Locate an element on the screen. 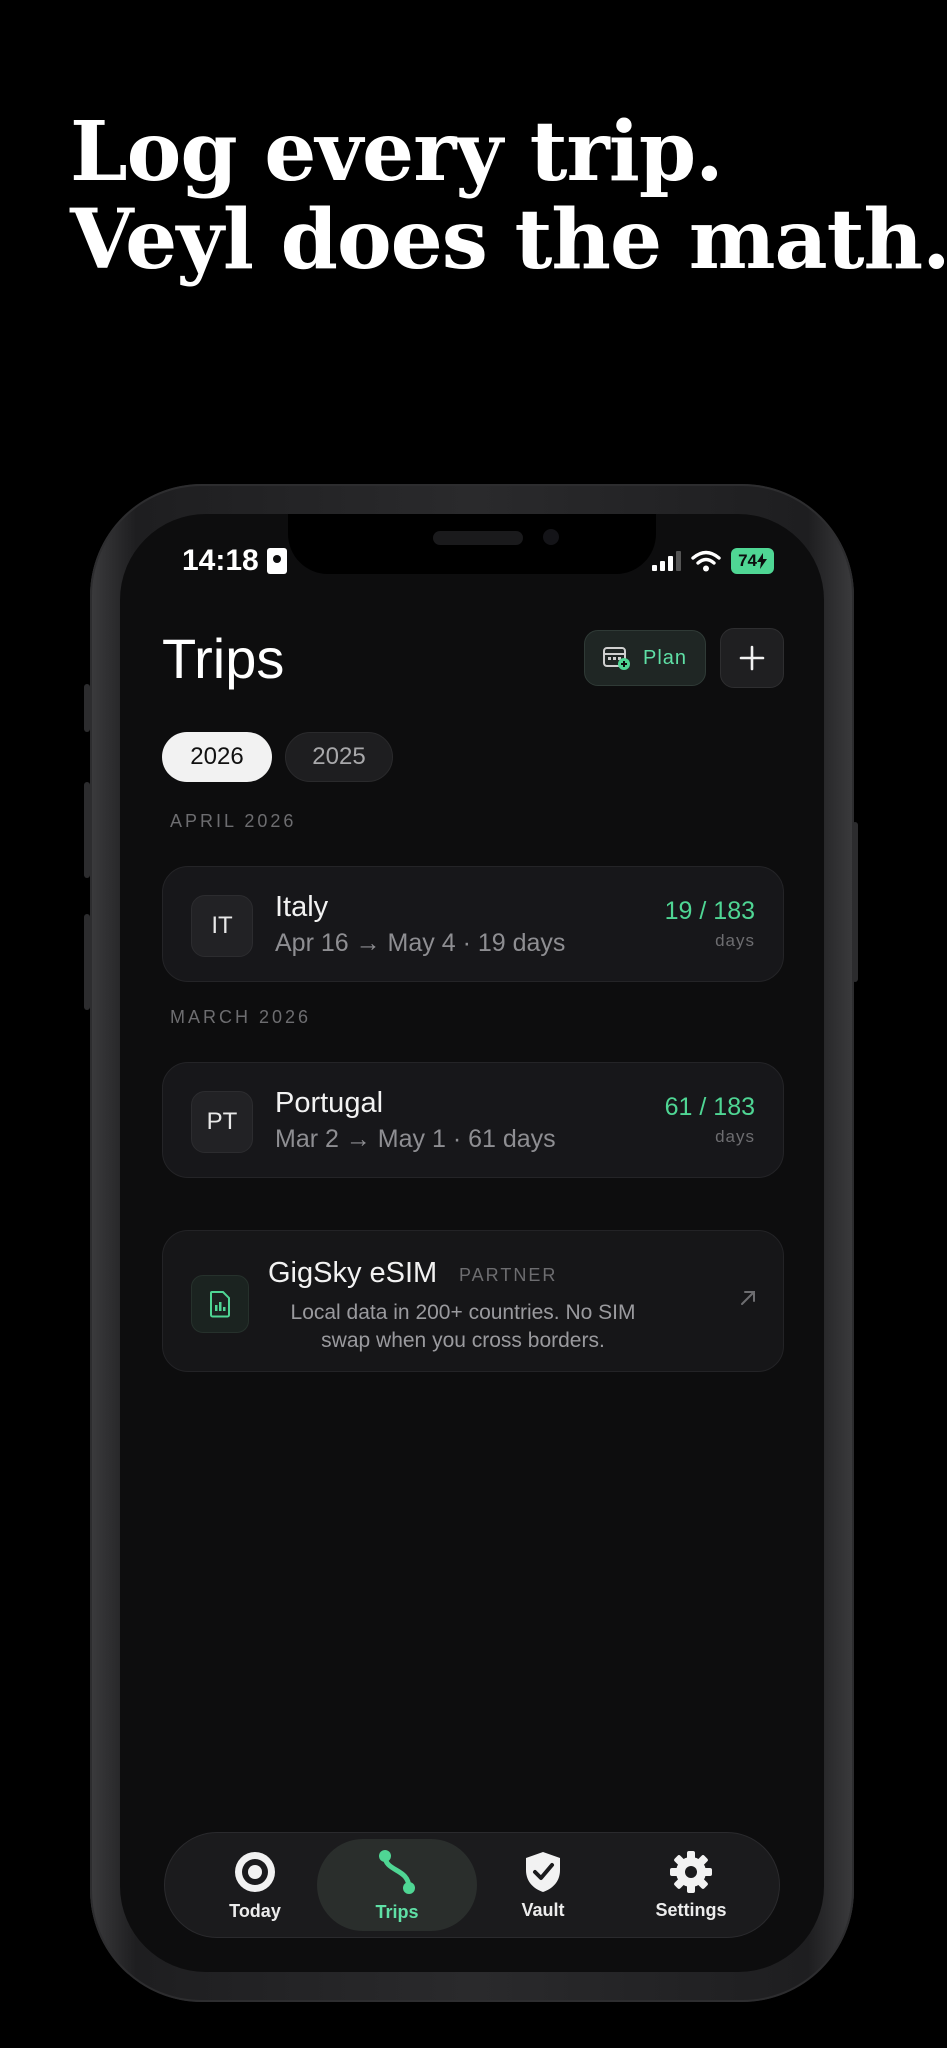  status-time: 14:18 is located at coordinates (234, 561).